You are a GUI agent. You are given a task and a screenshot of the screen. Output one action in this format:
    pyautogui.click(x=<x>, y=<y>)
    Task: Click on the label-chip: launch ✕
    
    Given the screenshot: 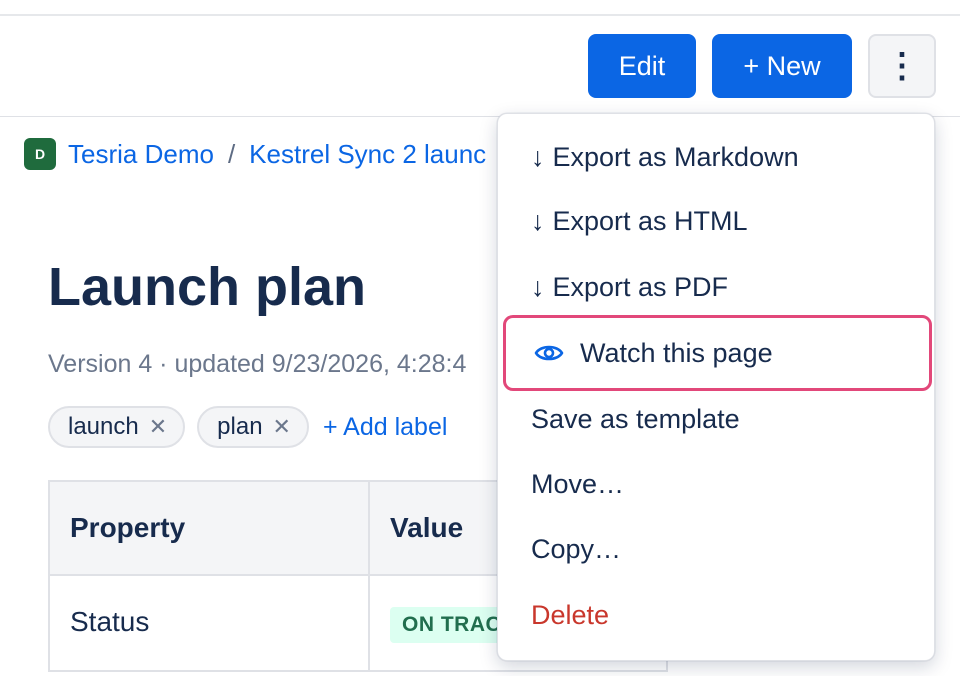 What is the action you would take?
    pyautogui.click(x=117, y=427)
    